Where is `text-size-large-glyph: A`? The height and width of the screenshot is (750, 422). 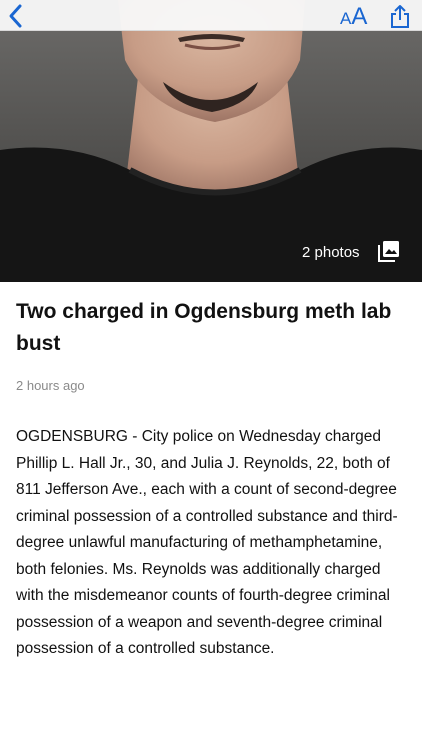
text-size-large-glyph: A is located at coordinates (359, 16).